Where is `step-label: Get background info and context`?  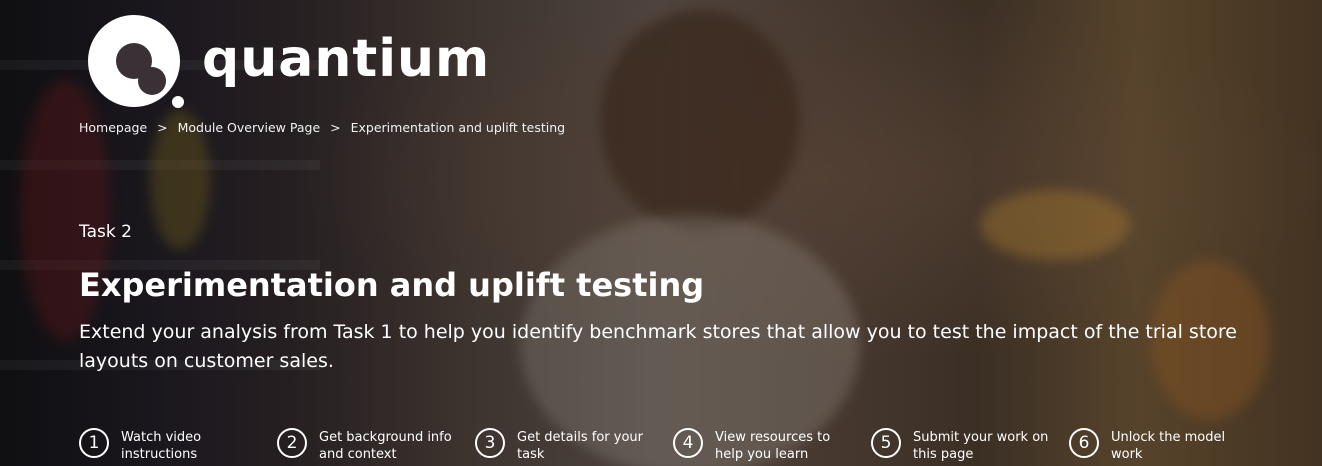 step-label: Get background info and context is located at coordinates (385, 446).